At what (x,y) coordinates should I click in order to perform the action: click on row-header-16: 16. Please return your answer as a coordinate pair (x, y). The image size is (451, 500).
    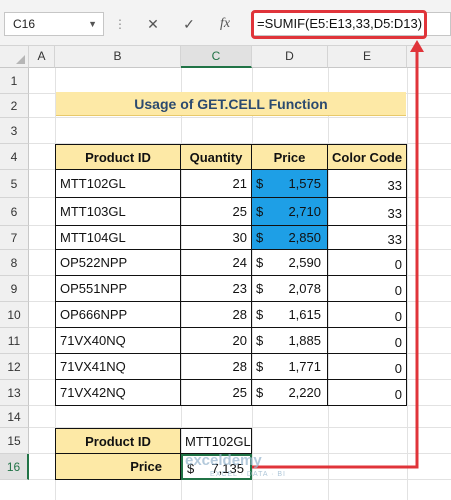
    Looking at the image, I should click on (14, 467).